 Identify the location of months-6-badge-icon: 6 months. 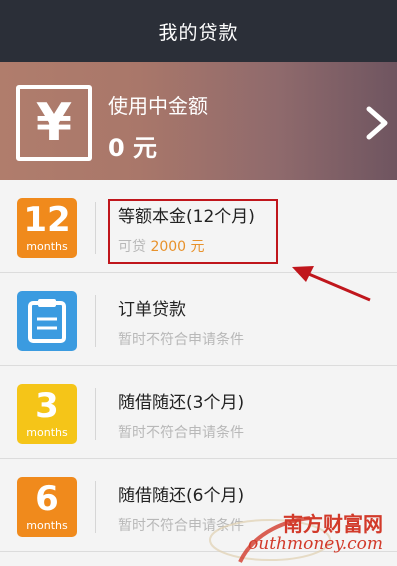
(47, 507).